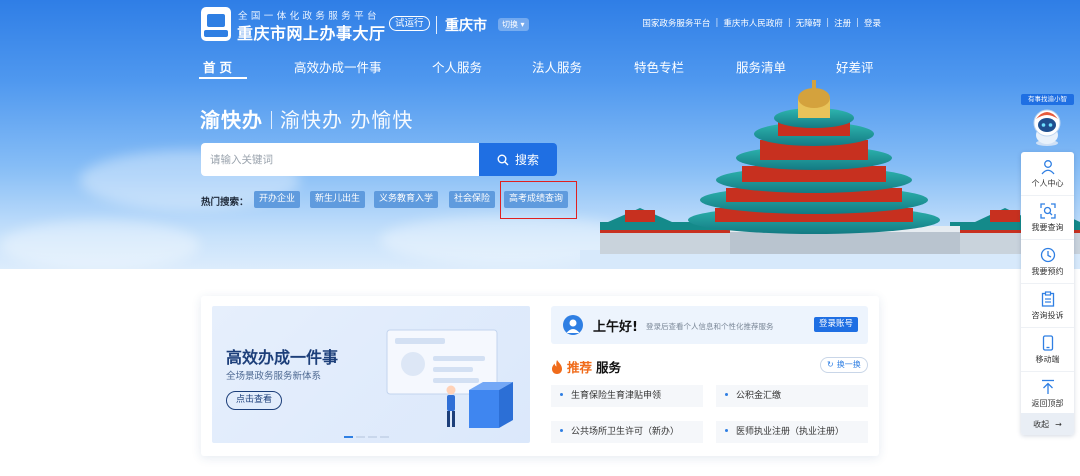  I want to click on greeting-title: 上午好!, so click(615, 327).